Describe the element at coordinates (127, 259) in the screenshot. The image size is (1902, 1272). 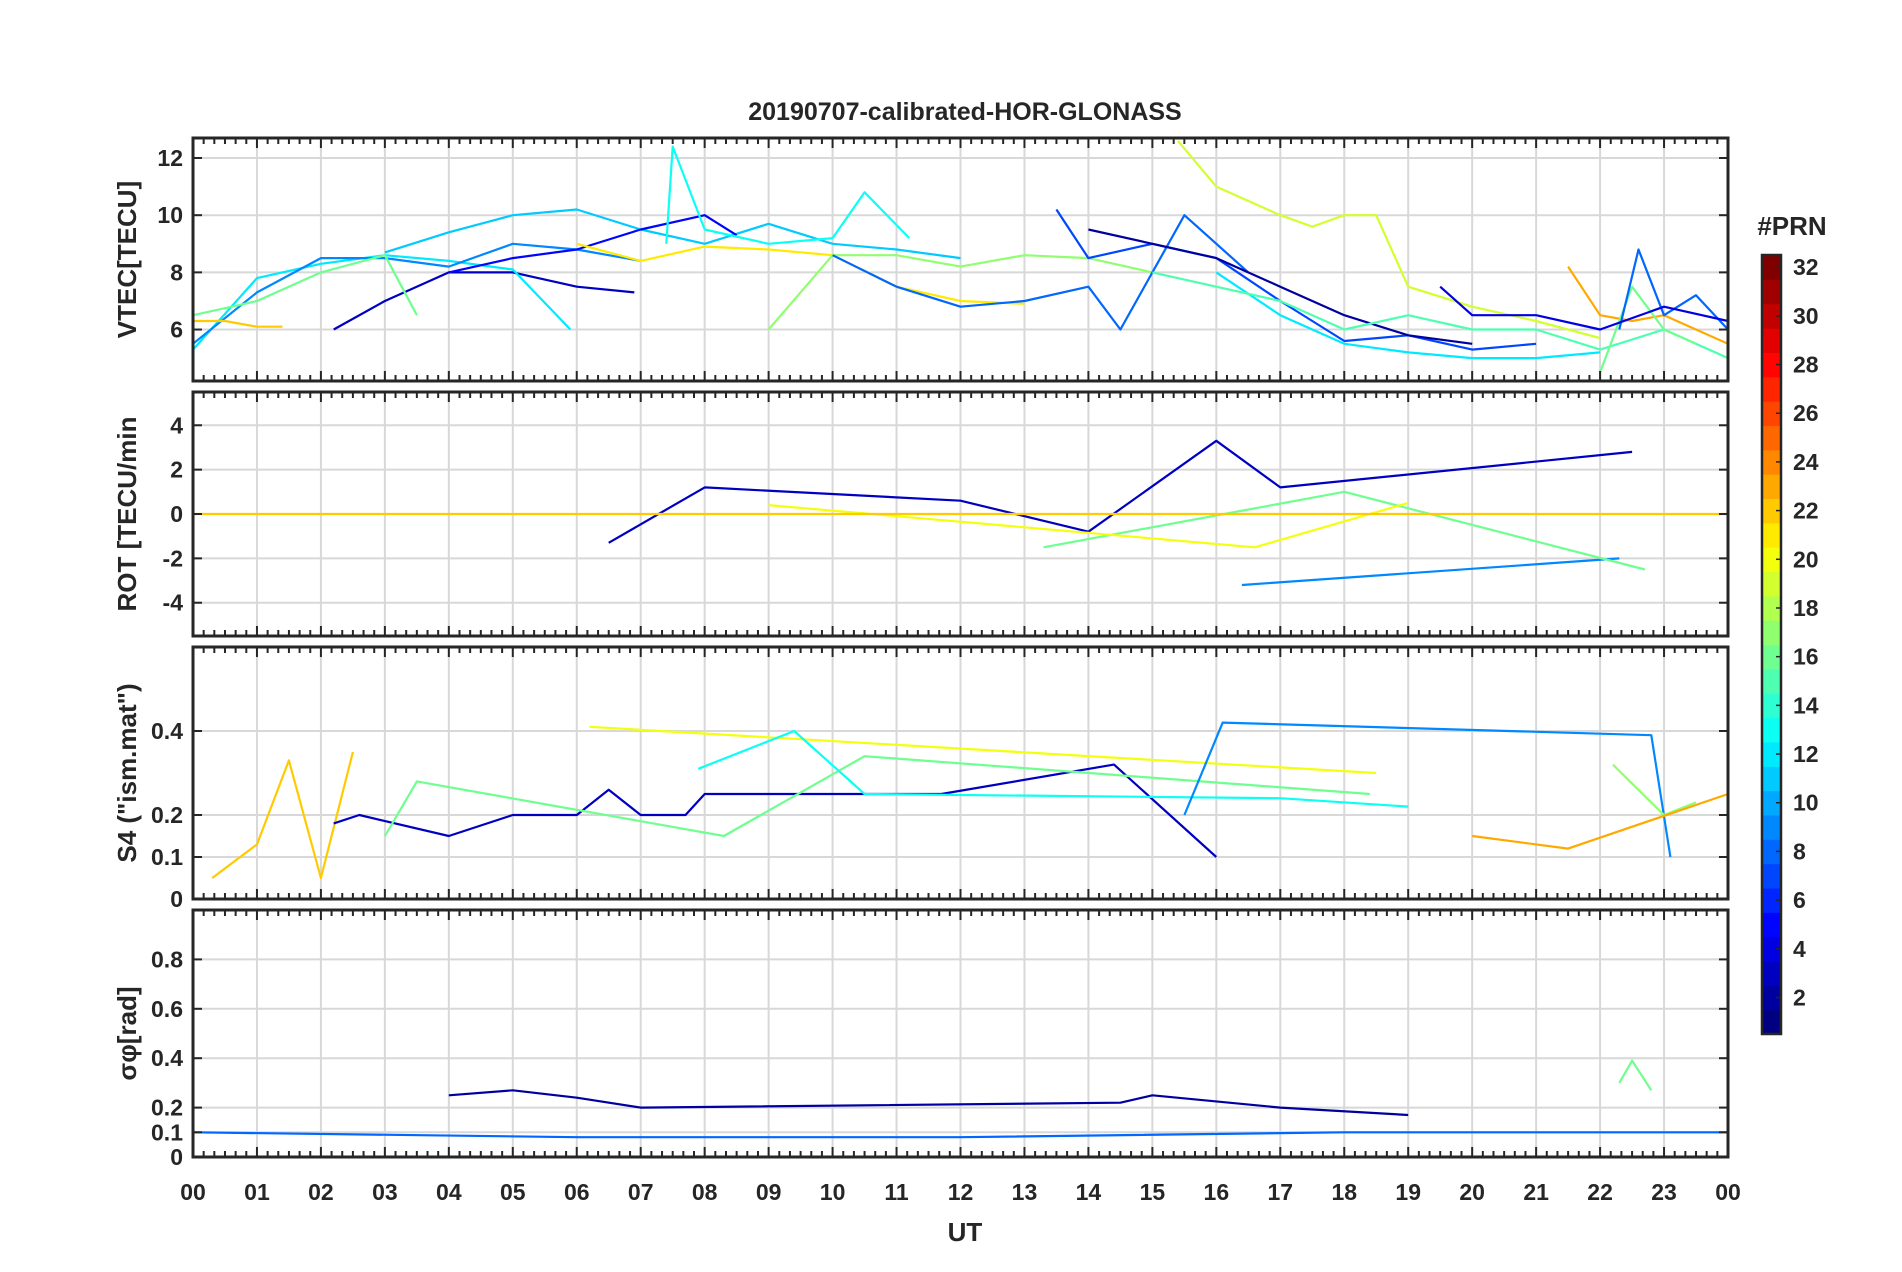
I see `y-axis-label: VTEC[TECU]` at that location.